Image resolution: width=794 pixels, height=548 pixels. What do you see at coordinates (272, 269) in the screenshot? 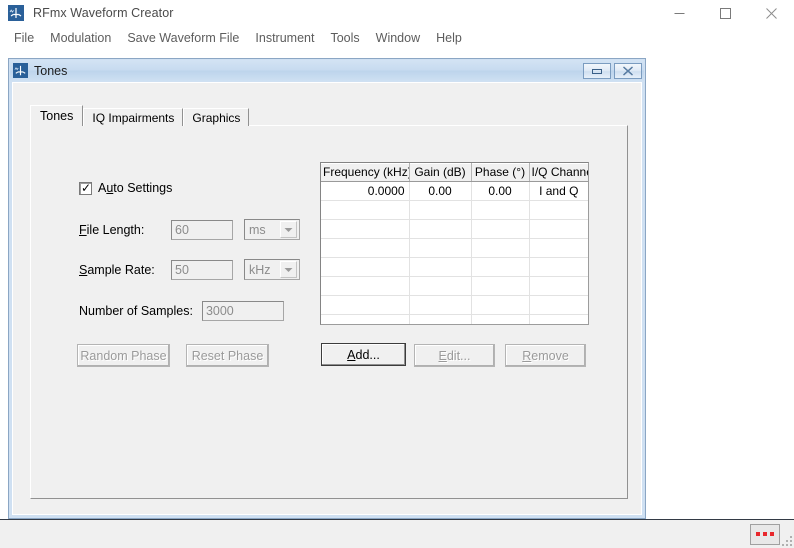
I see `sample-rate-unit-combo: kHz` at bounding box center [272, 269].